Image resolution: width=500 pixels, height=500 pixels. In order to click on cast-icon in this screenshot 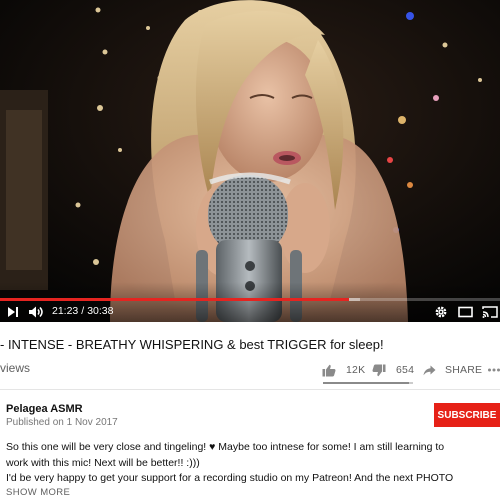, I will do `click(490, 312)`.